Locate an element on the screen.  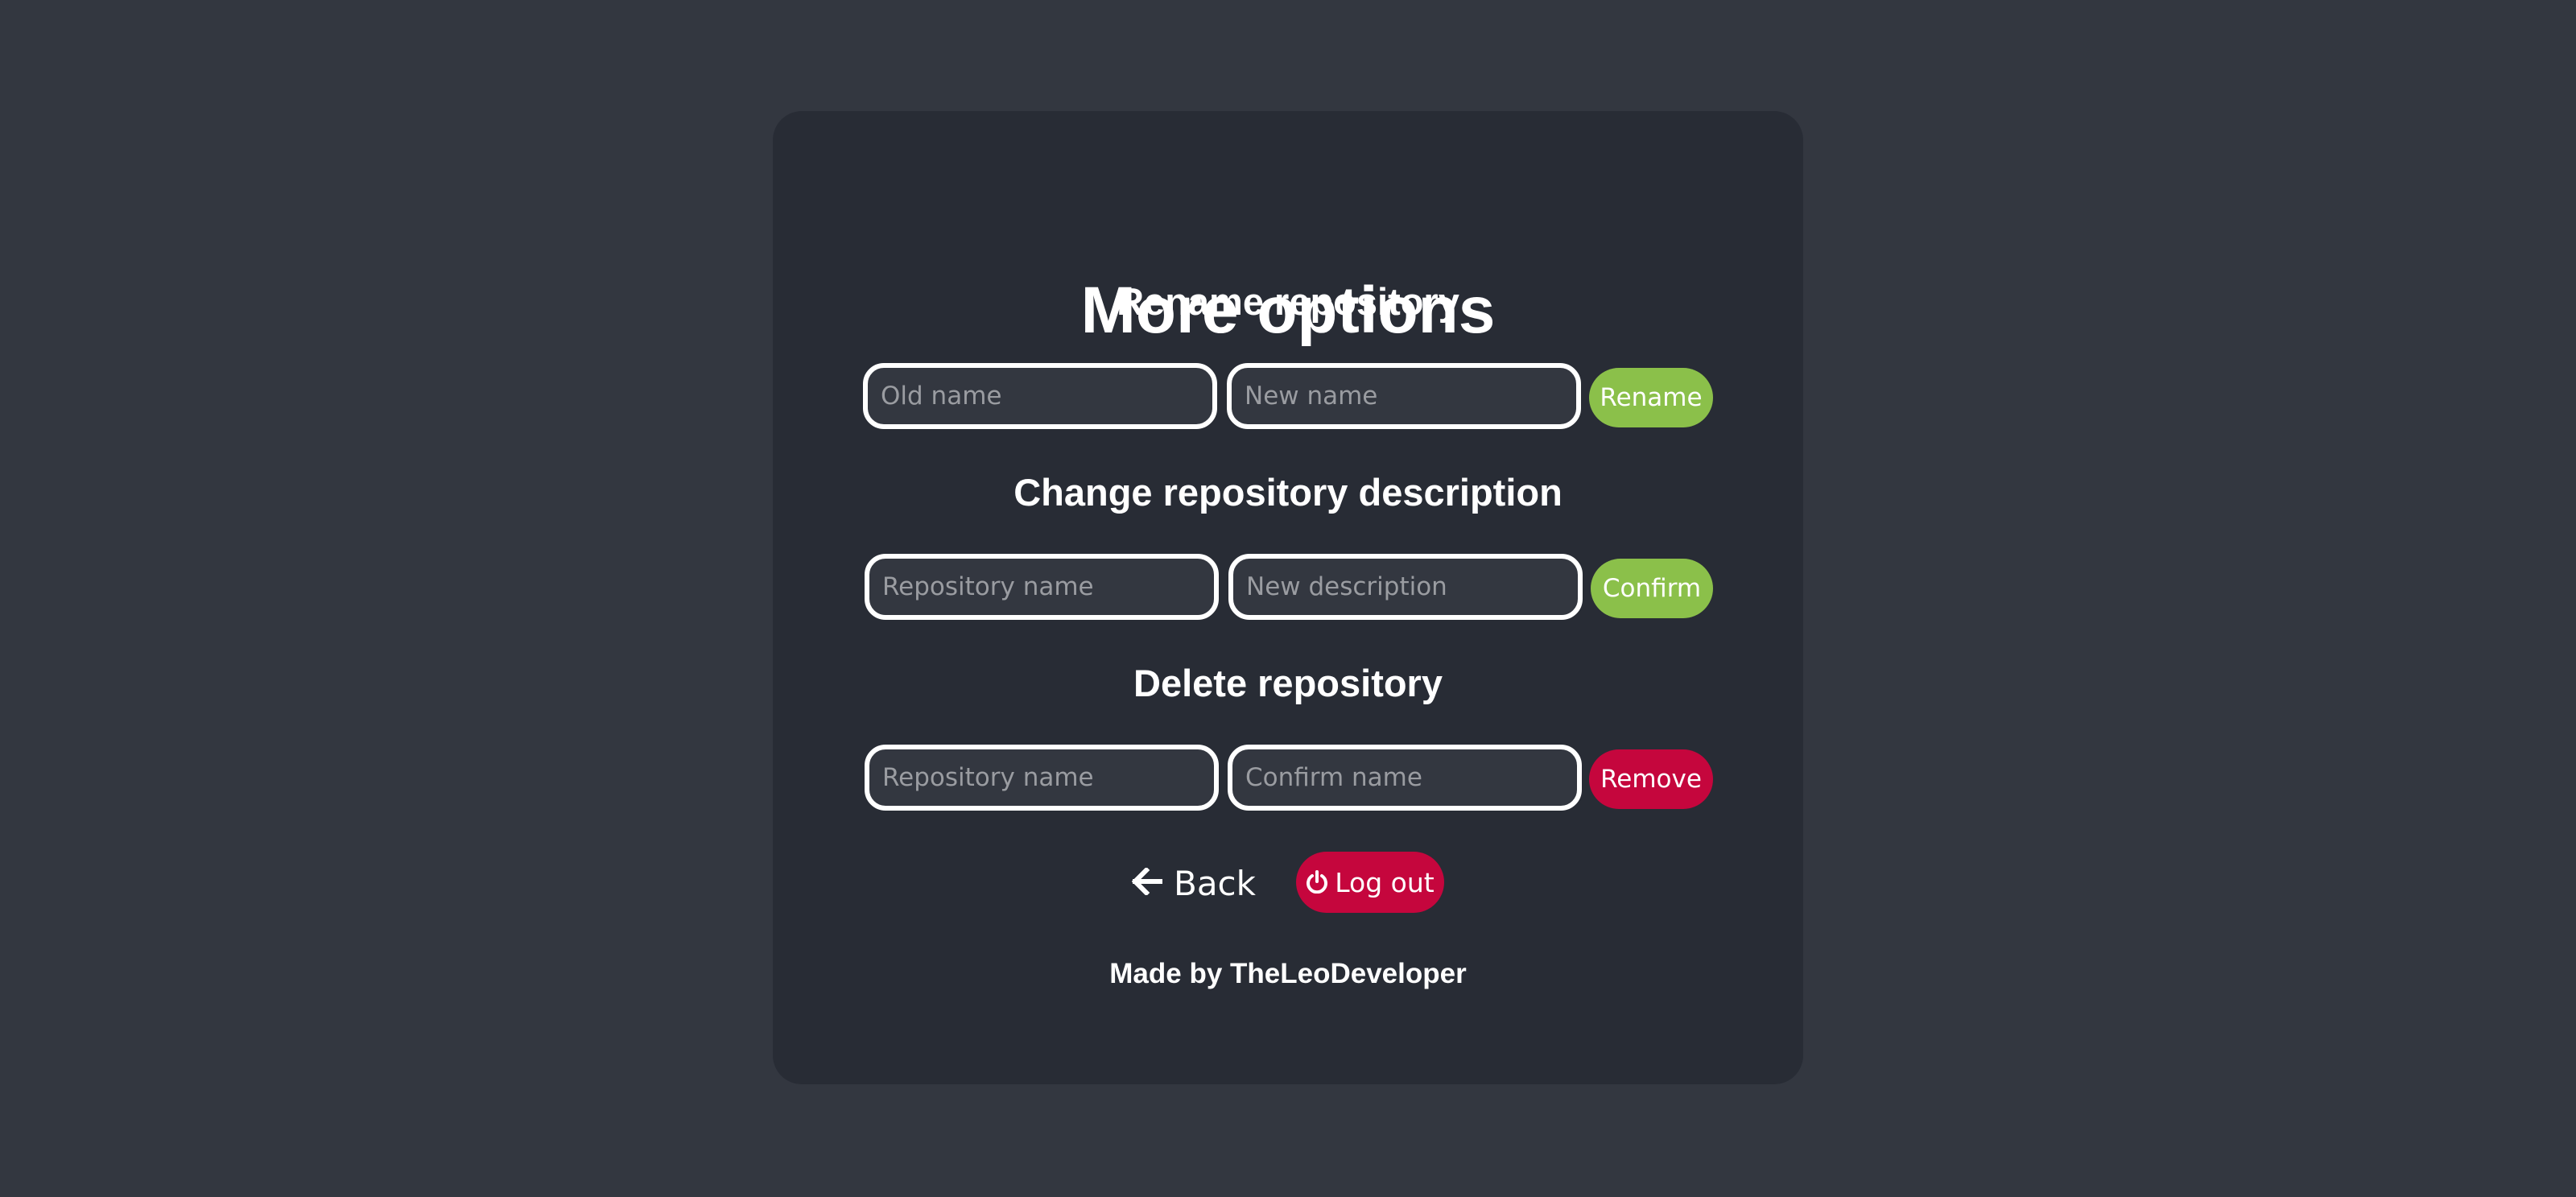
arrow-left-icon is located at coordinates (1147, 883).